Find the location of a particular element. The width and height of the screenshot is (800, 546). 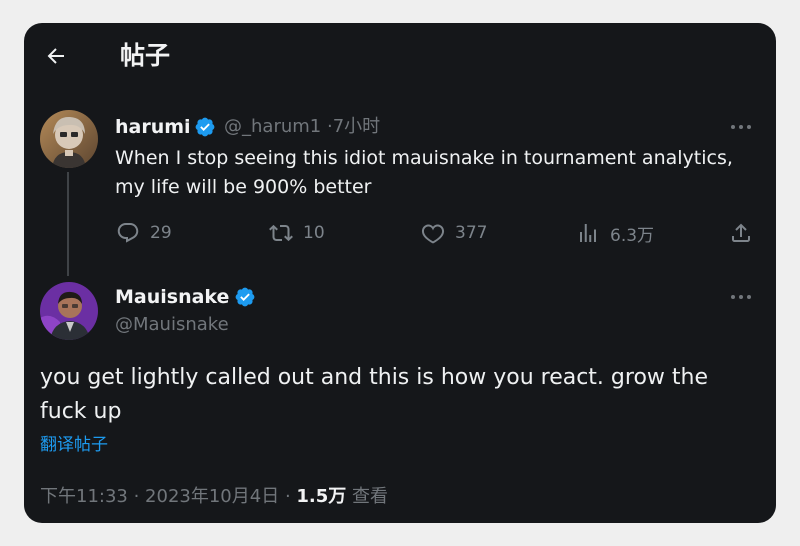

views-button: 6.3万 is located at coordinates (615, 233).